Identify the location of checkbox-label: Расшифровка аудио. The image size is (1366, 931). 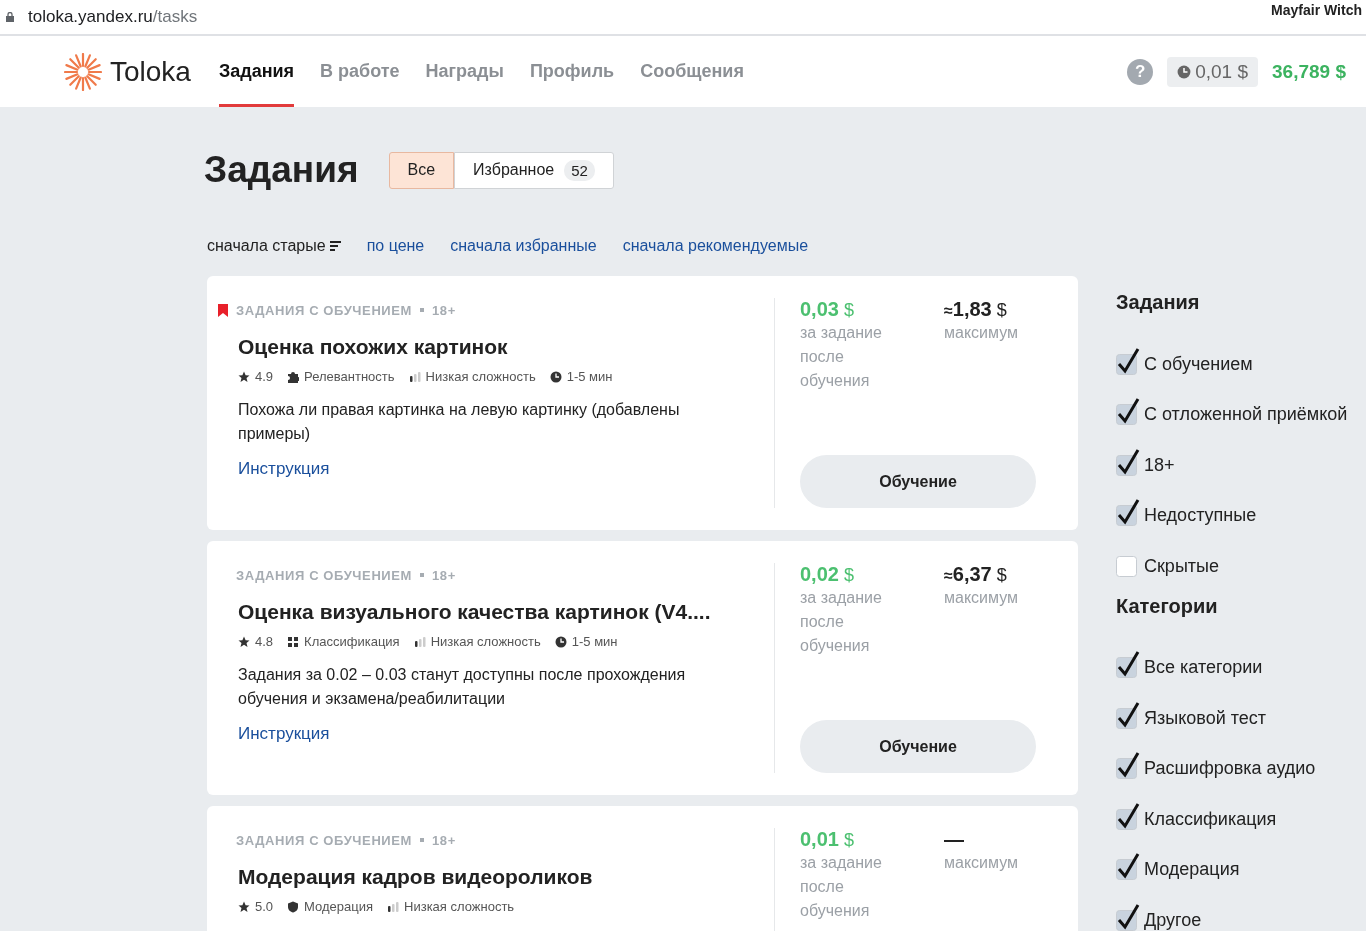
(1230, 768).